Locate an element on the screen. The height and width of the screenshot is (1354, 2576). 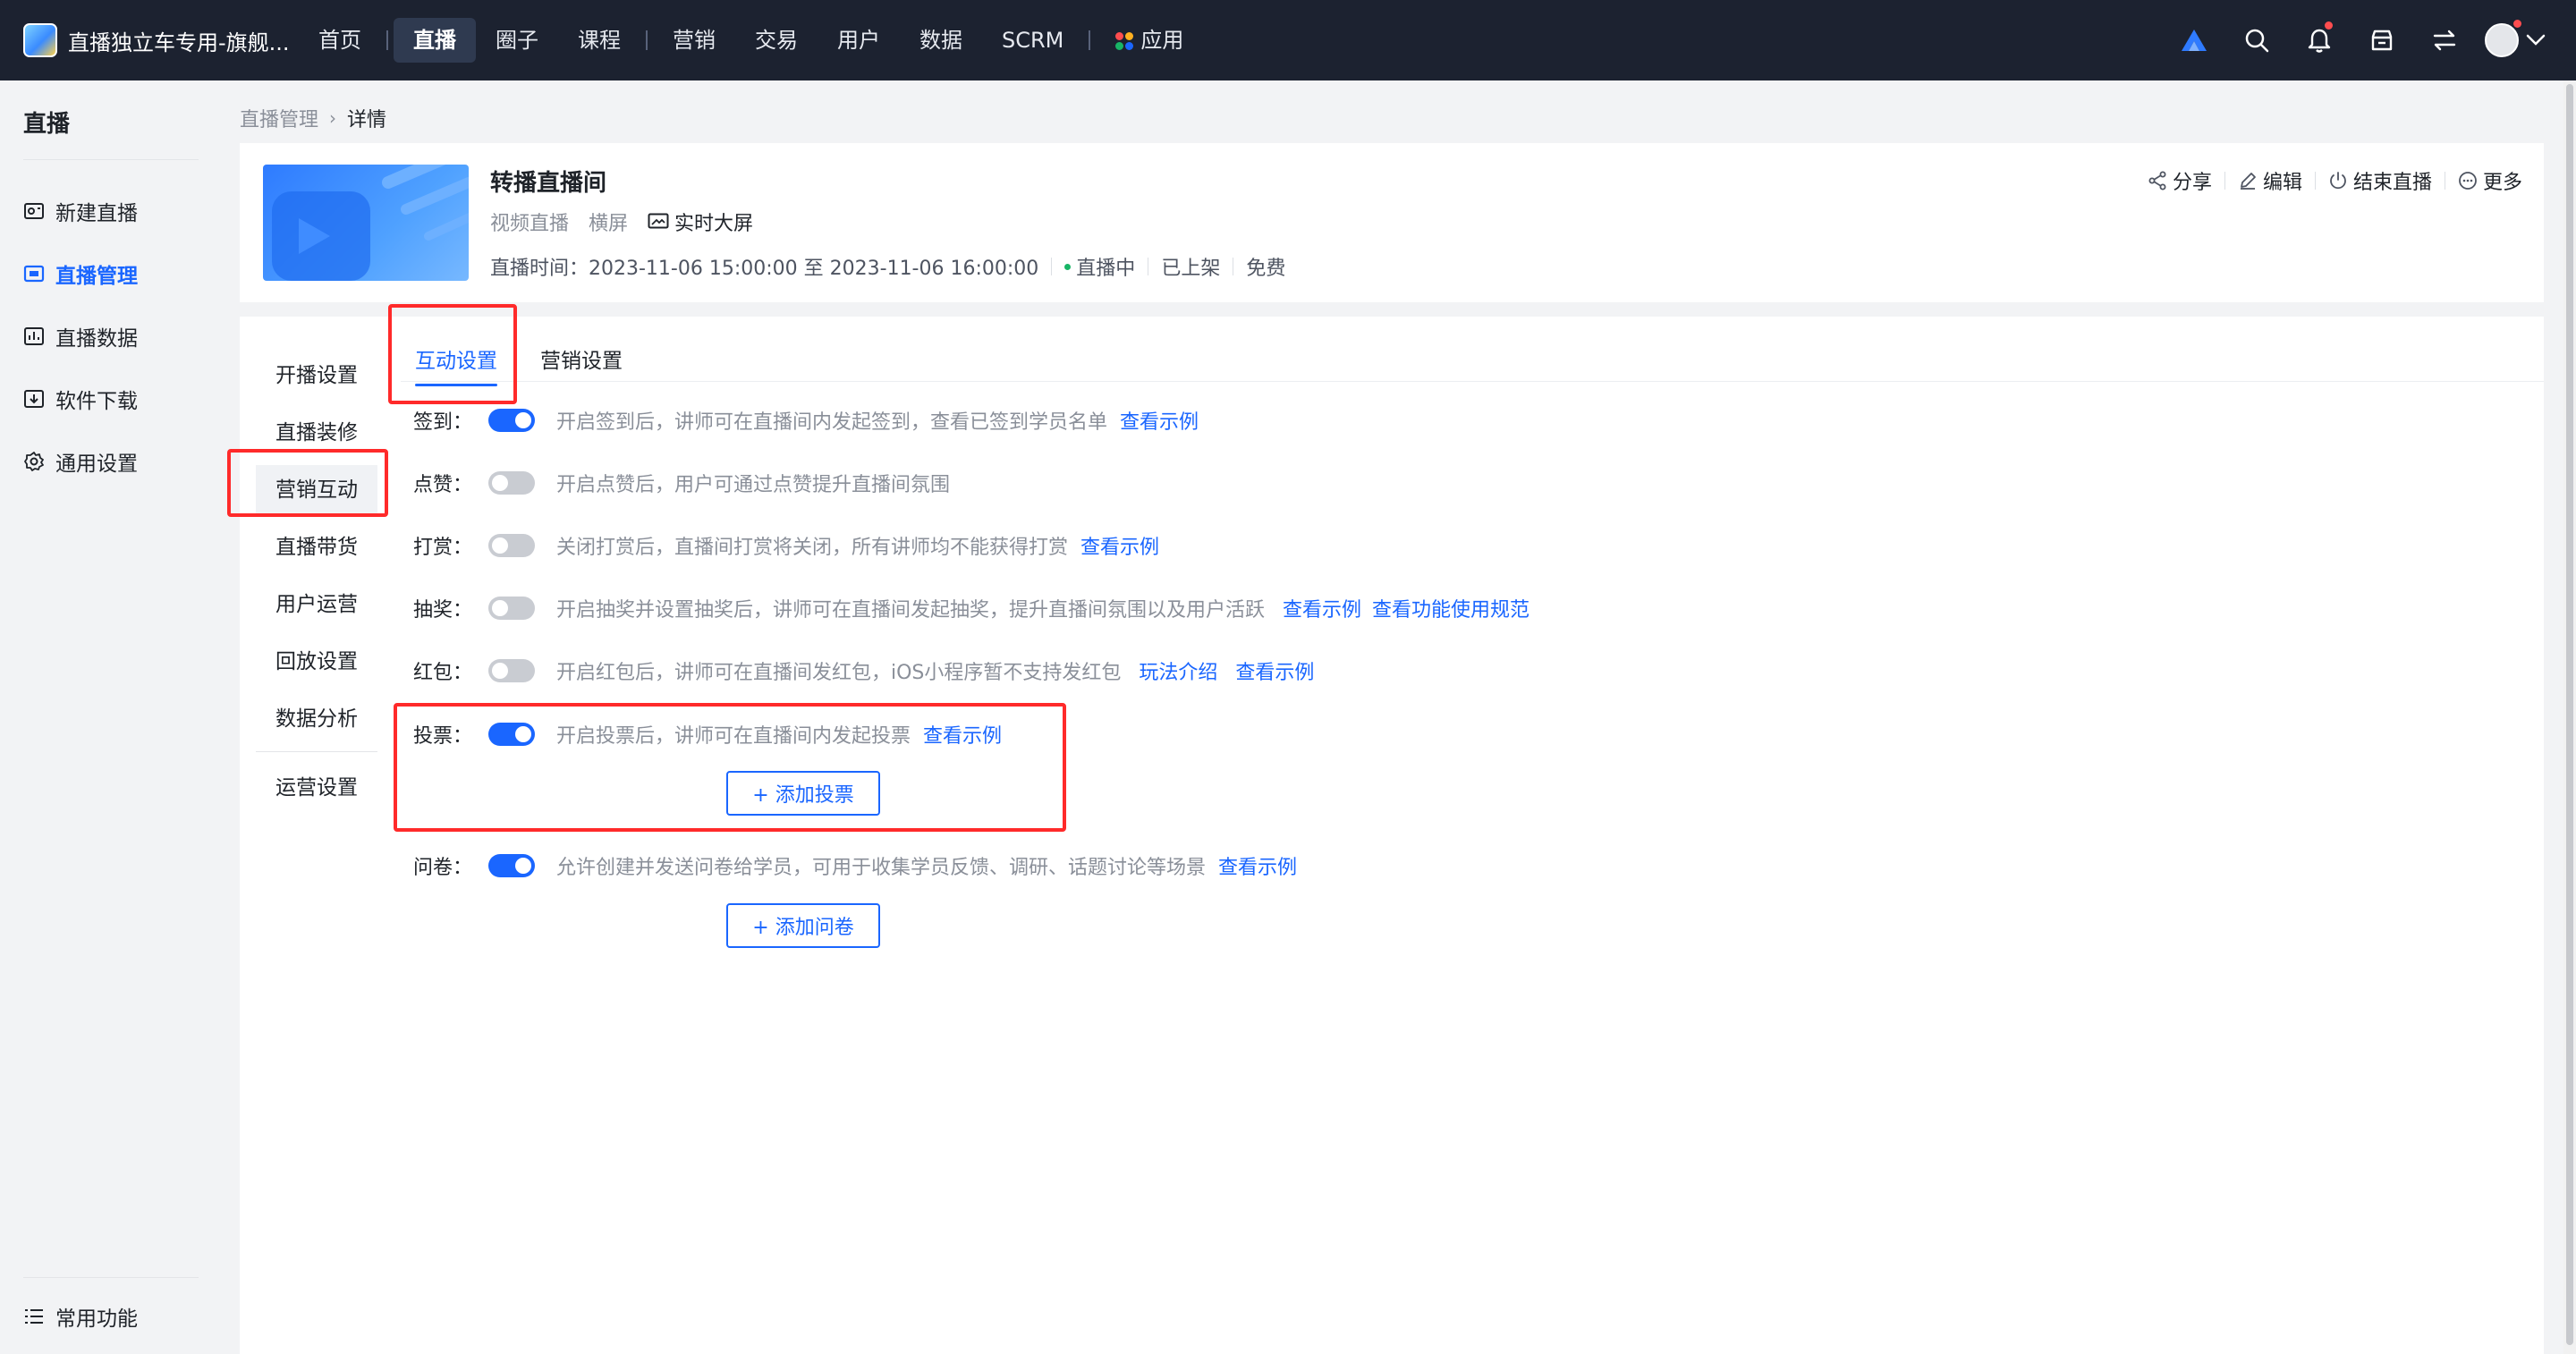
live-cover-image is located at coordinates (366, 223).